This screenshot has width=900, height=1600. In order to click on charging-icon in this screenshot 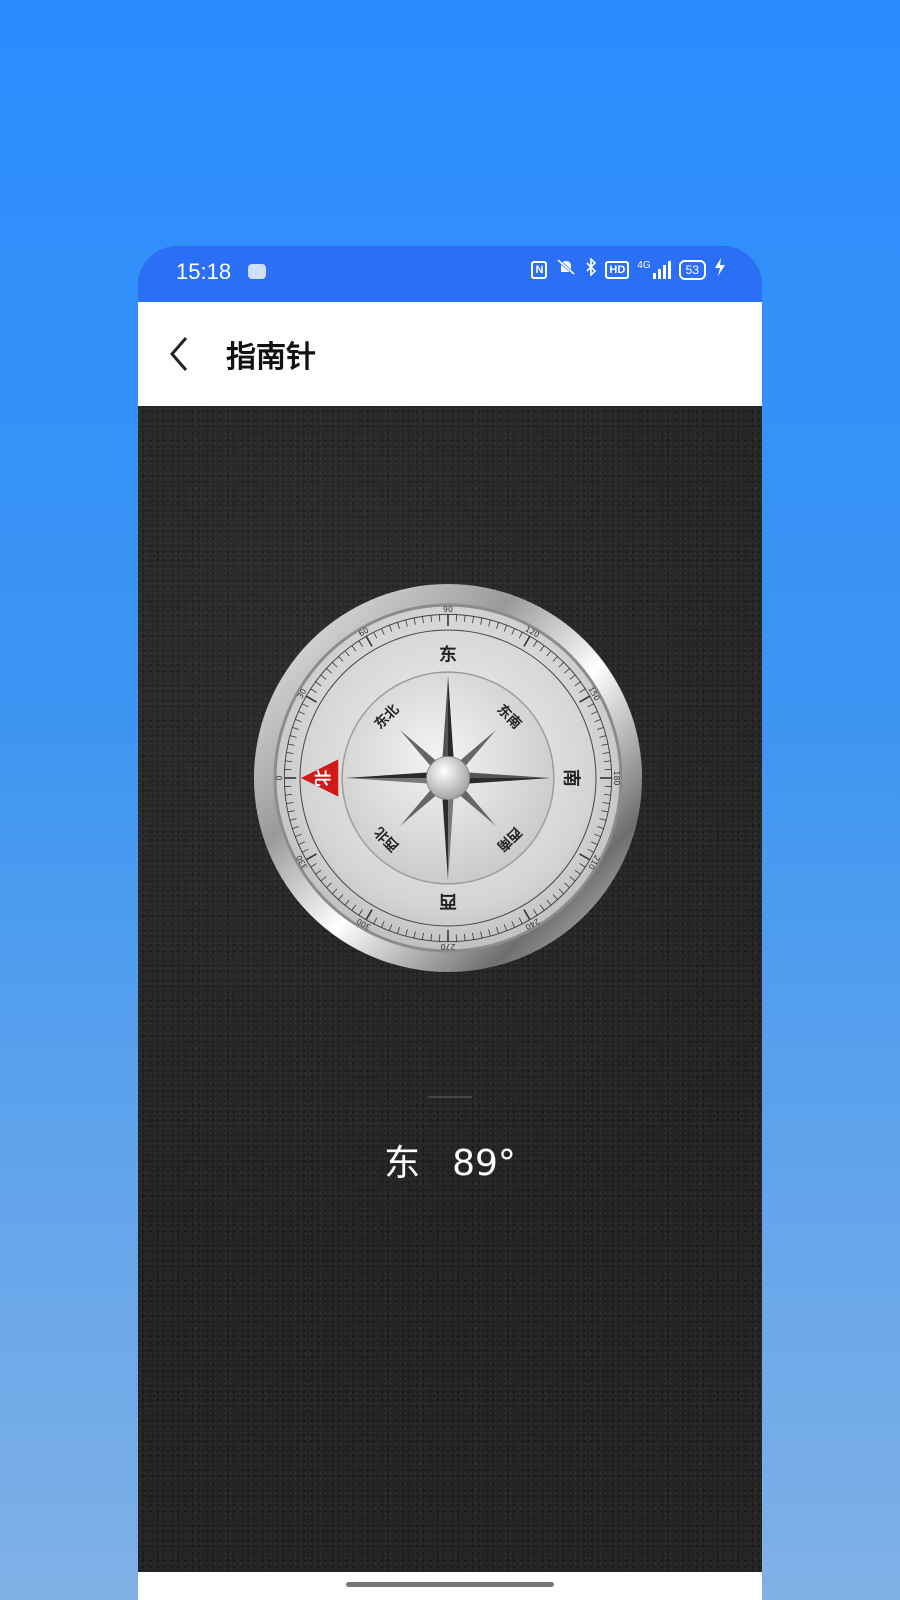, I will do `click(720, 269)`.